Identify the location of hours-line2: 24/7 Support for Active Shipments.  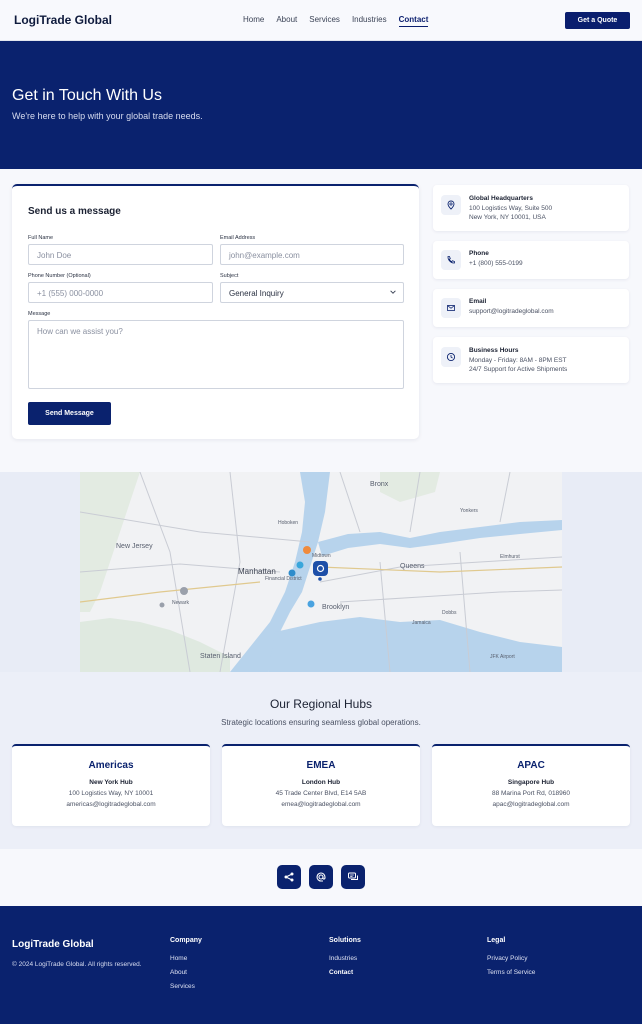
(518, 369).